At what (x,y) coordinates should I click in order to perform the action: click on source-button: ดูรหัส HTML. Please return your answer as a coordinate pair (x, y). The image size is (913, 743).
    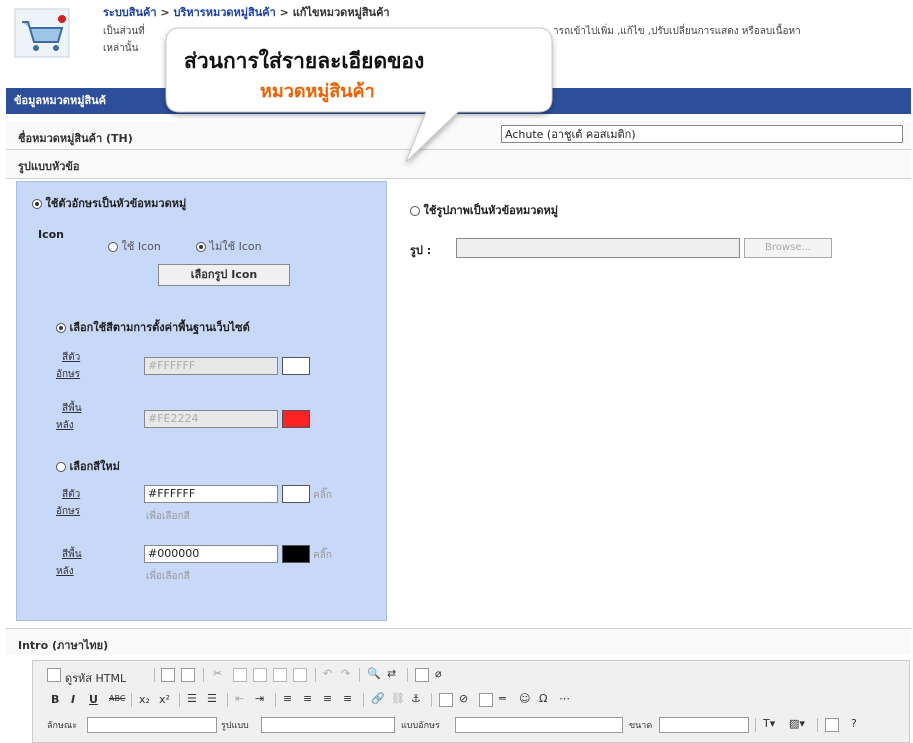
    Looking at the image, I should click on (95, 678).